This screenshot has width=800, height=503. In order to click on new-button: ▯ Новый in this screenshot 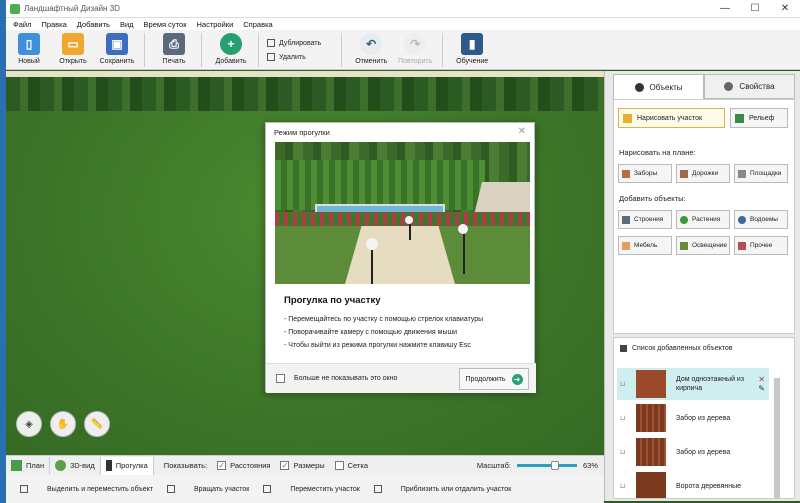, I will do `click(29, 49)`.